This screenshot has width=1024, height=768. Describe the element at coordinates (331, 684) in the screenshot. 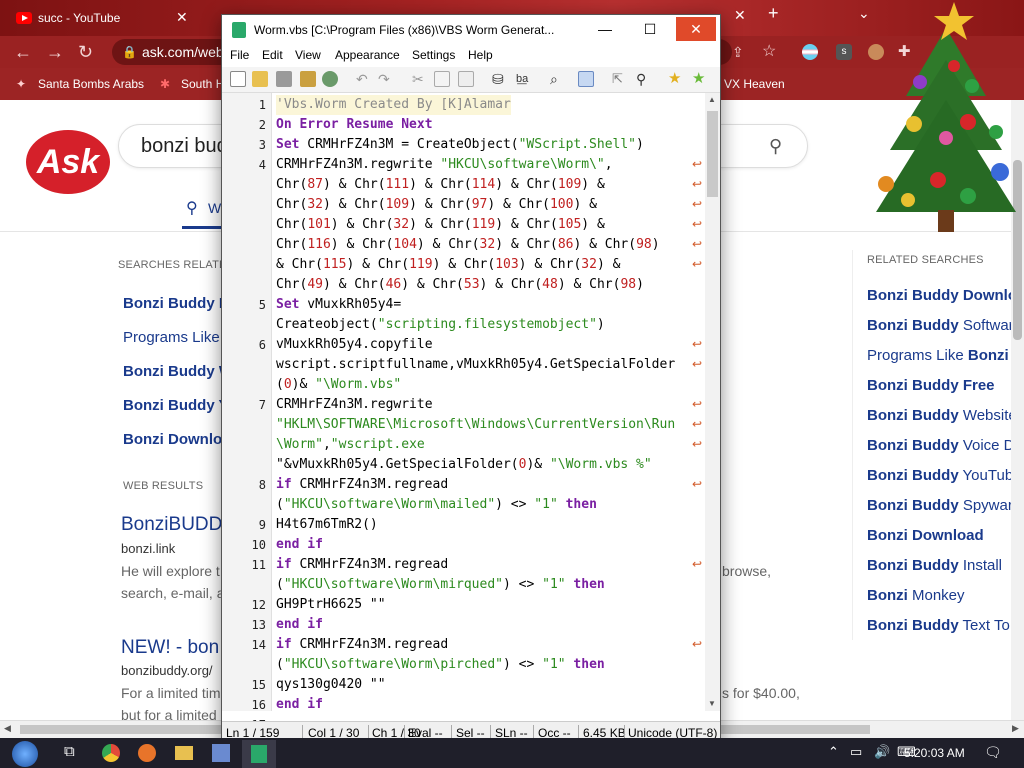

I see `code-line: qys130g0420 ""` at that location.